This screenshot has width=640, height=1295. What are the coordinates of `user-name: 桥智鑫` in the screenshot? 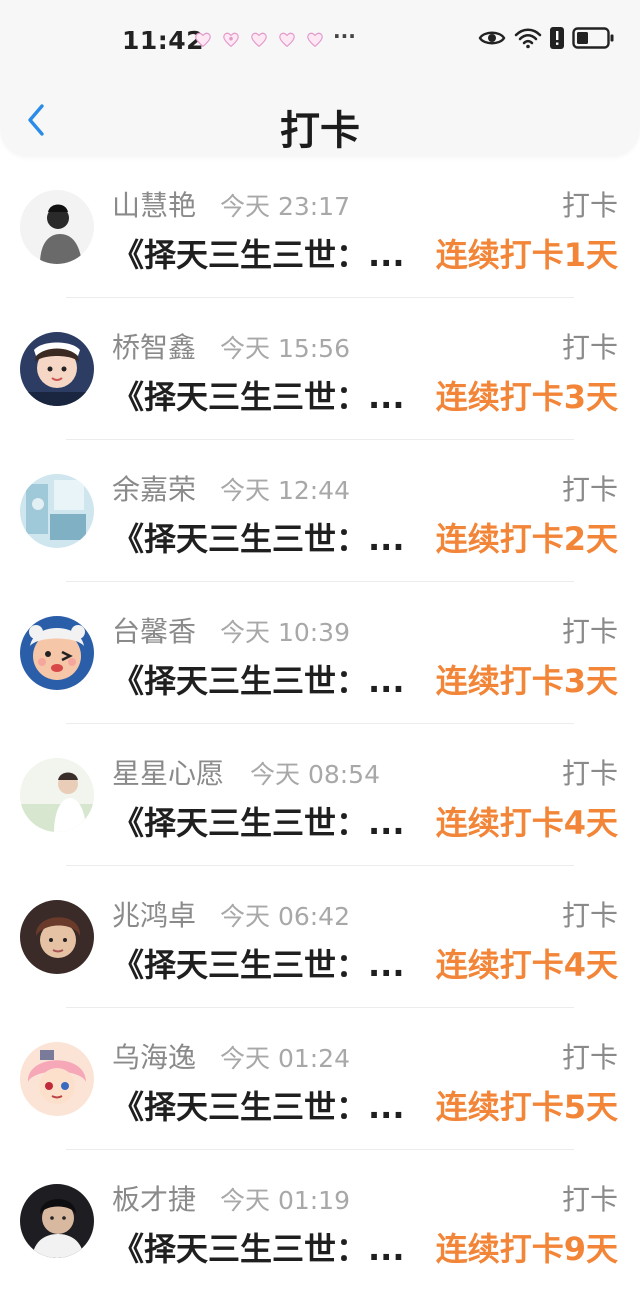 It's located at (154, 346).